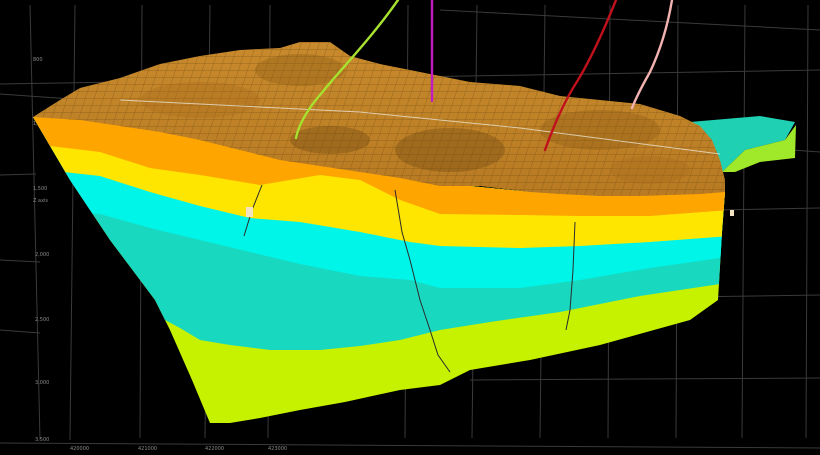  What do you see at coordinates (214, 449) in the screenshot?
I see `x-tick-label: 422000` at bounding box center [214, 449].